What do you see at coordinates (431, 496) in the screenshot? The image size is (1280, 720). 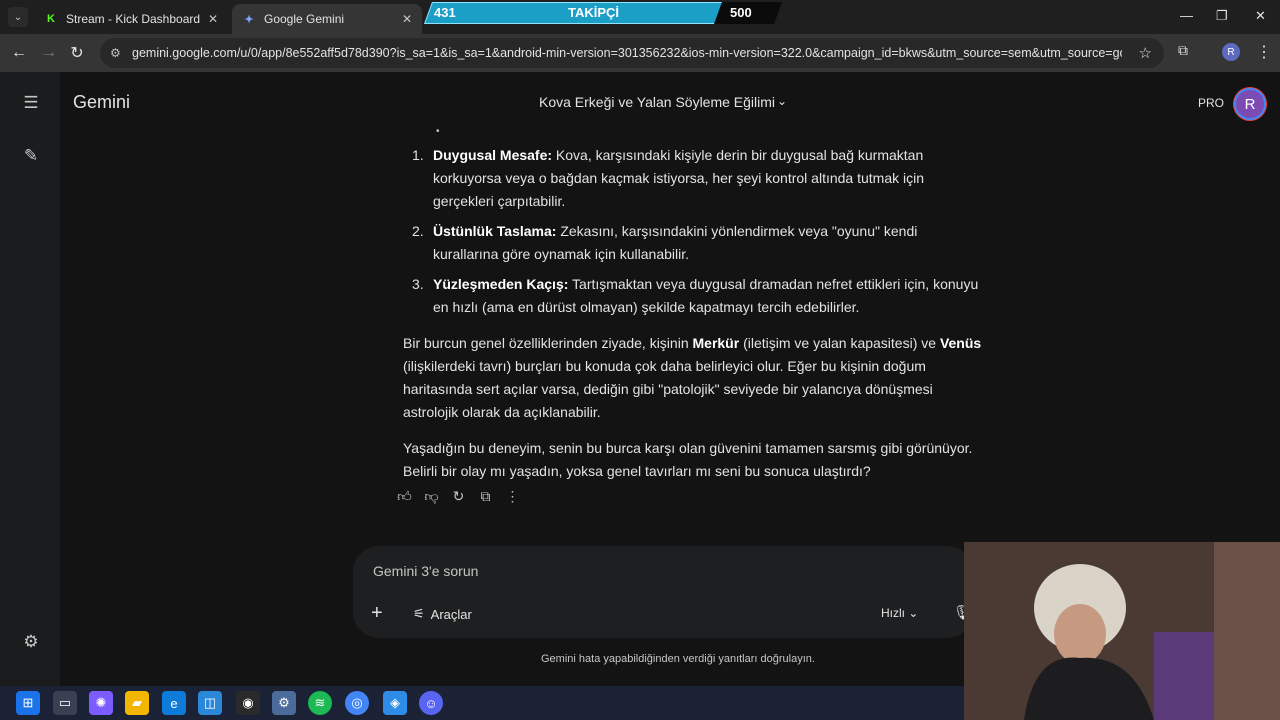 I see `thumbs-down-icon: 👎︎` at bounding box center [431, 496].